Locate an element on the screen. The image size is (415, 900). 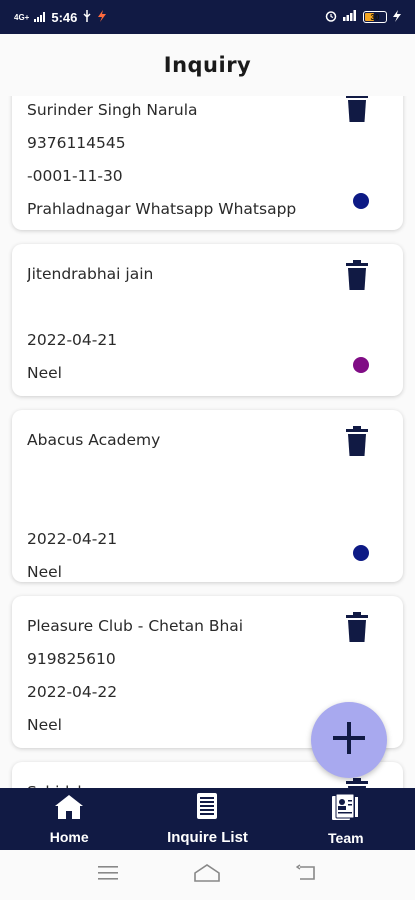
nav-team: Team is located at coordinates (346, 819).